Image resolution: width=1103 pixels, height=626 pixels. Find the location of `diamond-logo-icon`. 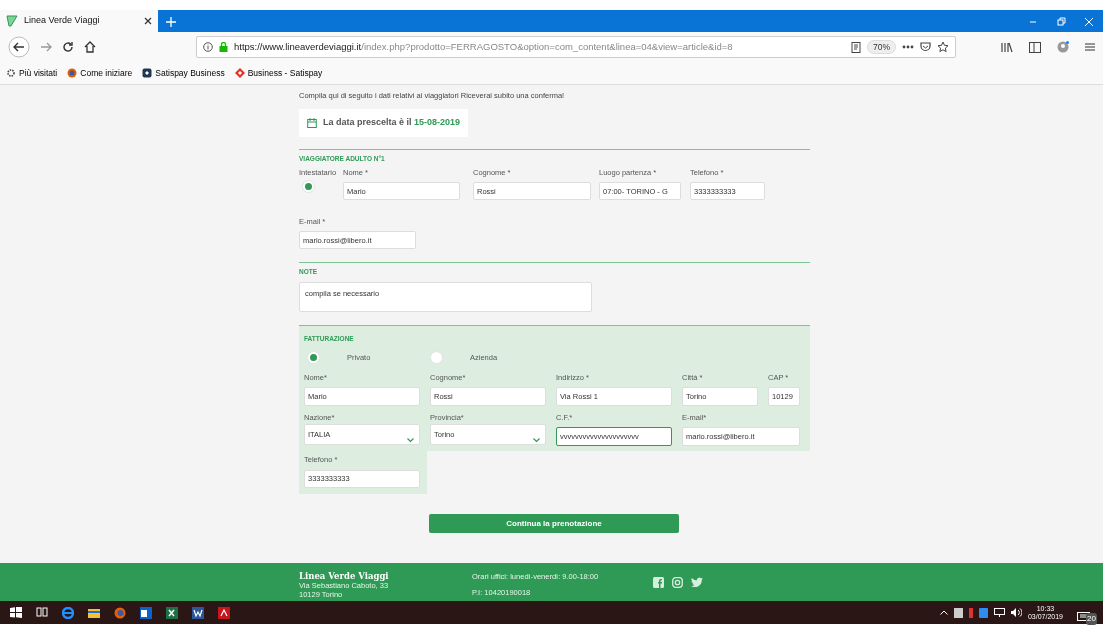

diamond-logo-icon is located at coordinates (239, 73).